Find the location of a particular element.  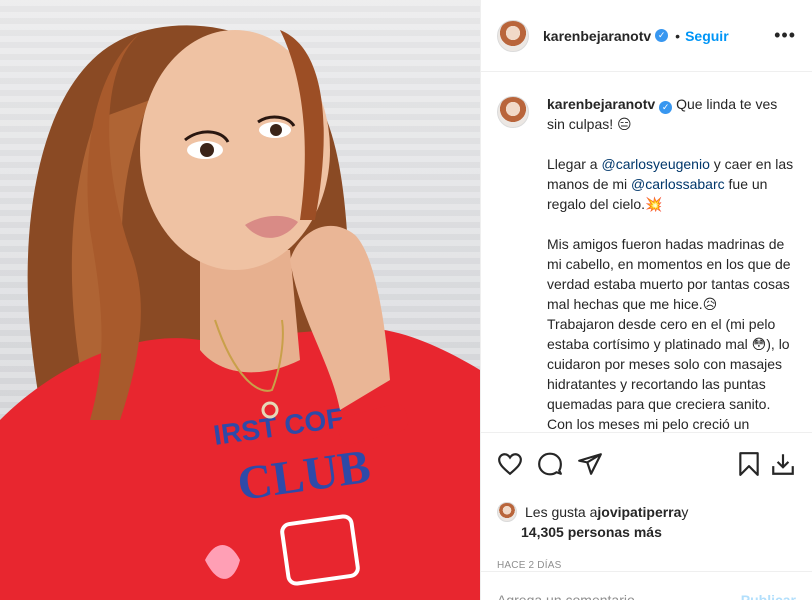

comment-input is located at coordinates (619, 595).